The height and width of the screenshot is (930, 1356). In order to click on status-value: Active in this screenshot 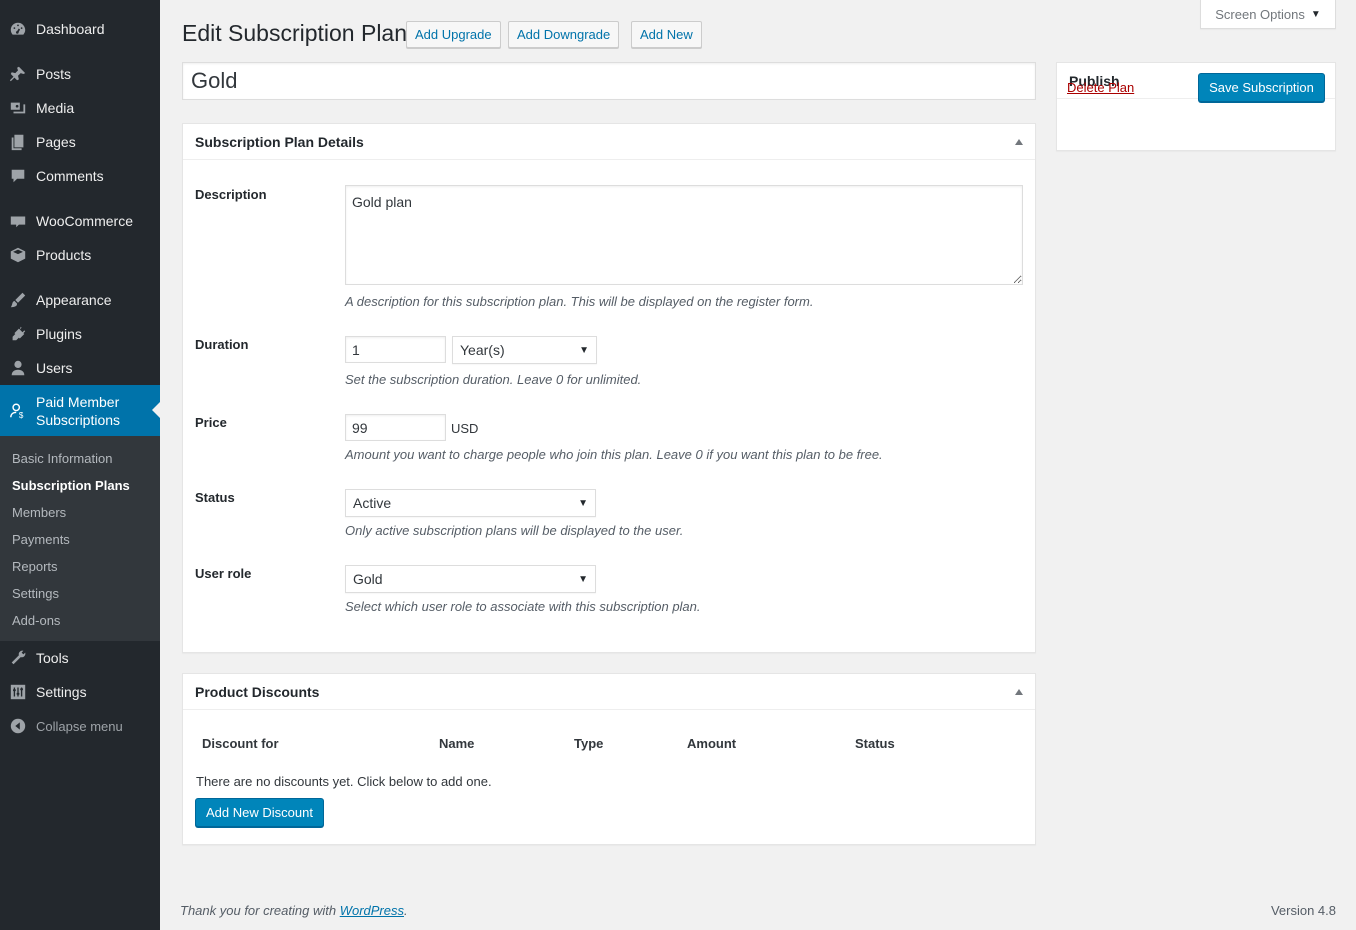, I will do `click(372, 503)`.